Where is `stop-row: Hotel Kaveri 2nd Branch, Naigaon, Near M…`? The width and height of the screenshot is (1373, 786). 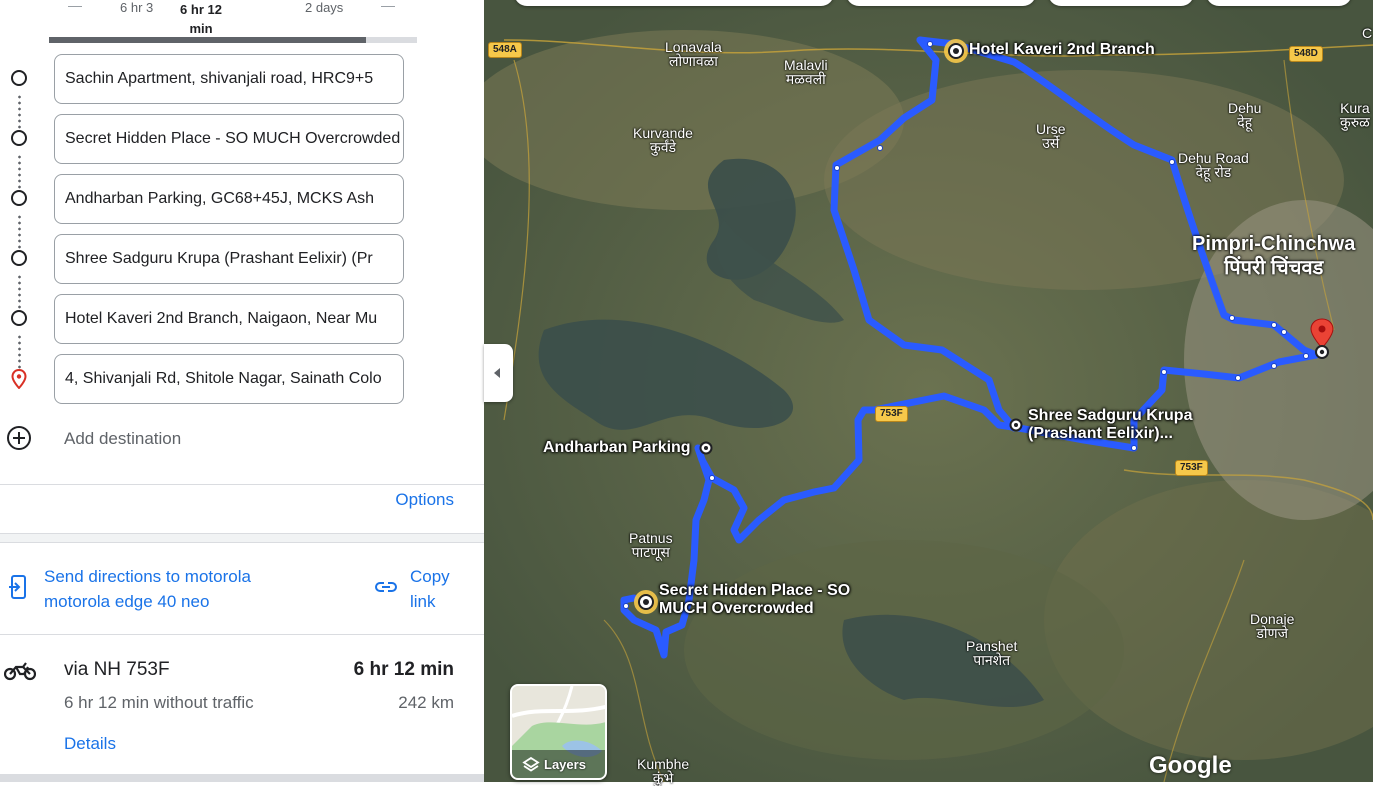
stop-row: Hotel Kaveri 2nd Branch, Naigaon, Near M… is located at coordinates (242, 332).